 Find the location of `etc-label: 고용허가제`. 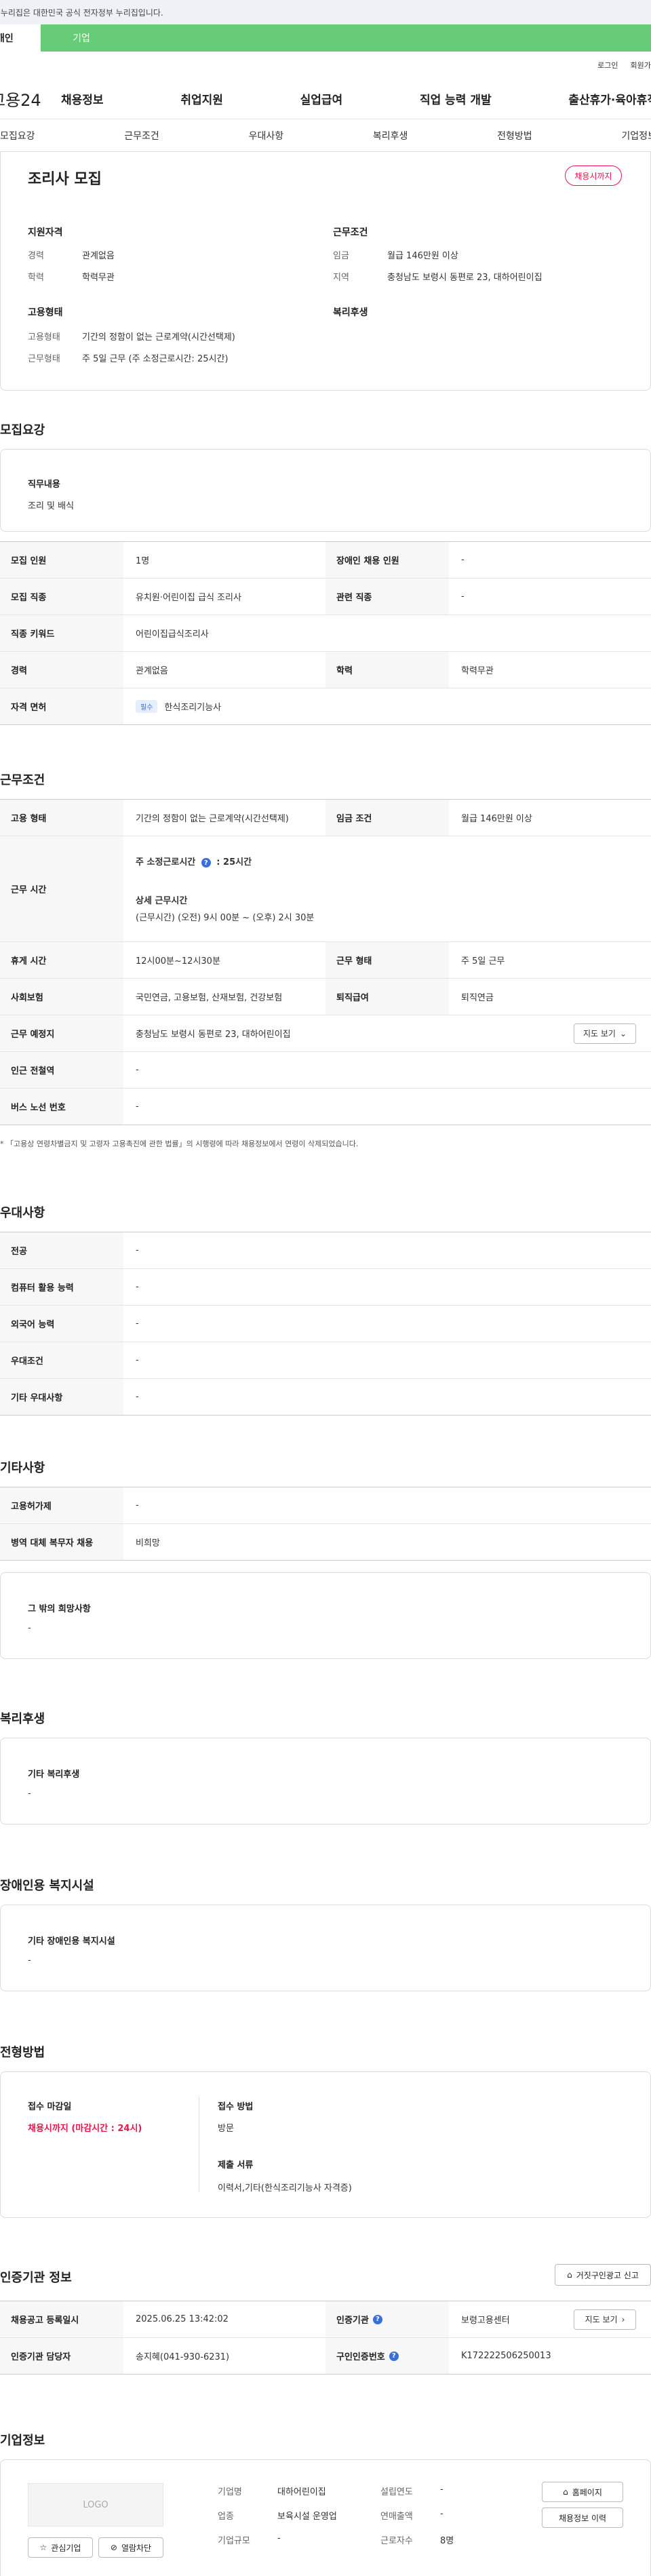

etc-label: 고용허가제 is located at coordinates (62, 1505).